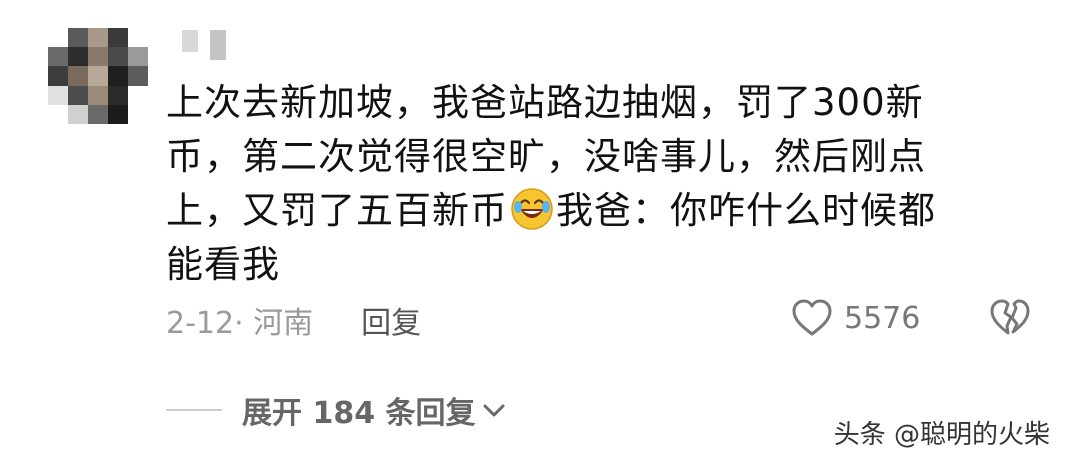 The height and width of the screenshot is (461, 1080). I want to click on comment-line: 上次去新加坡，我爸站路边抽烟，罚了300新, so click(545, 102).